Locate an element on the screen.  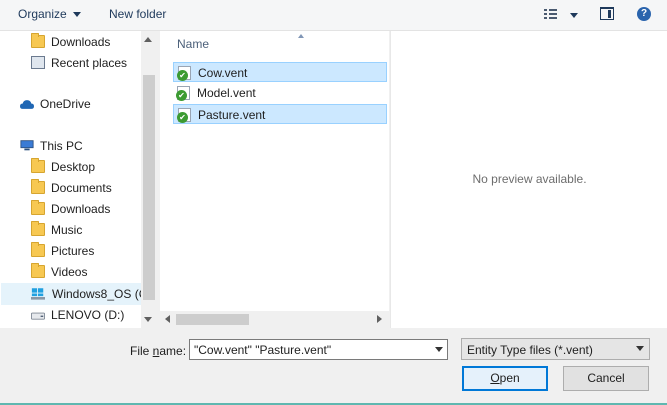
nav-vertical-scrollbar is located at coordinates (148, 179).